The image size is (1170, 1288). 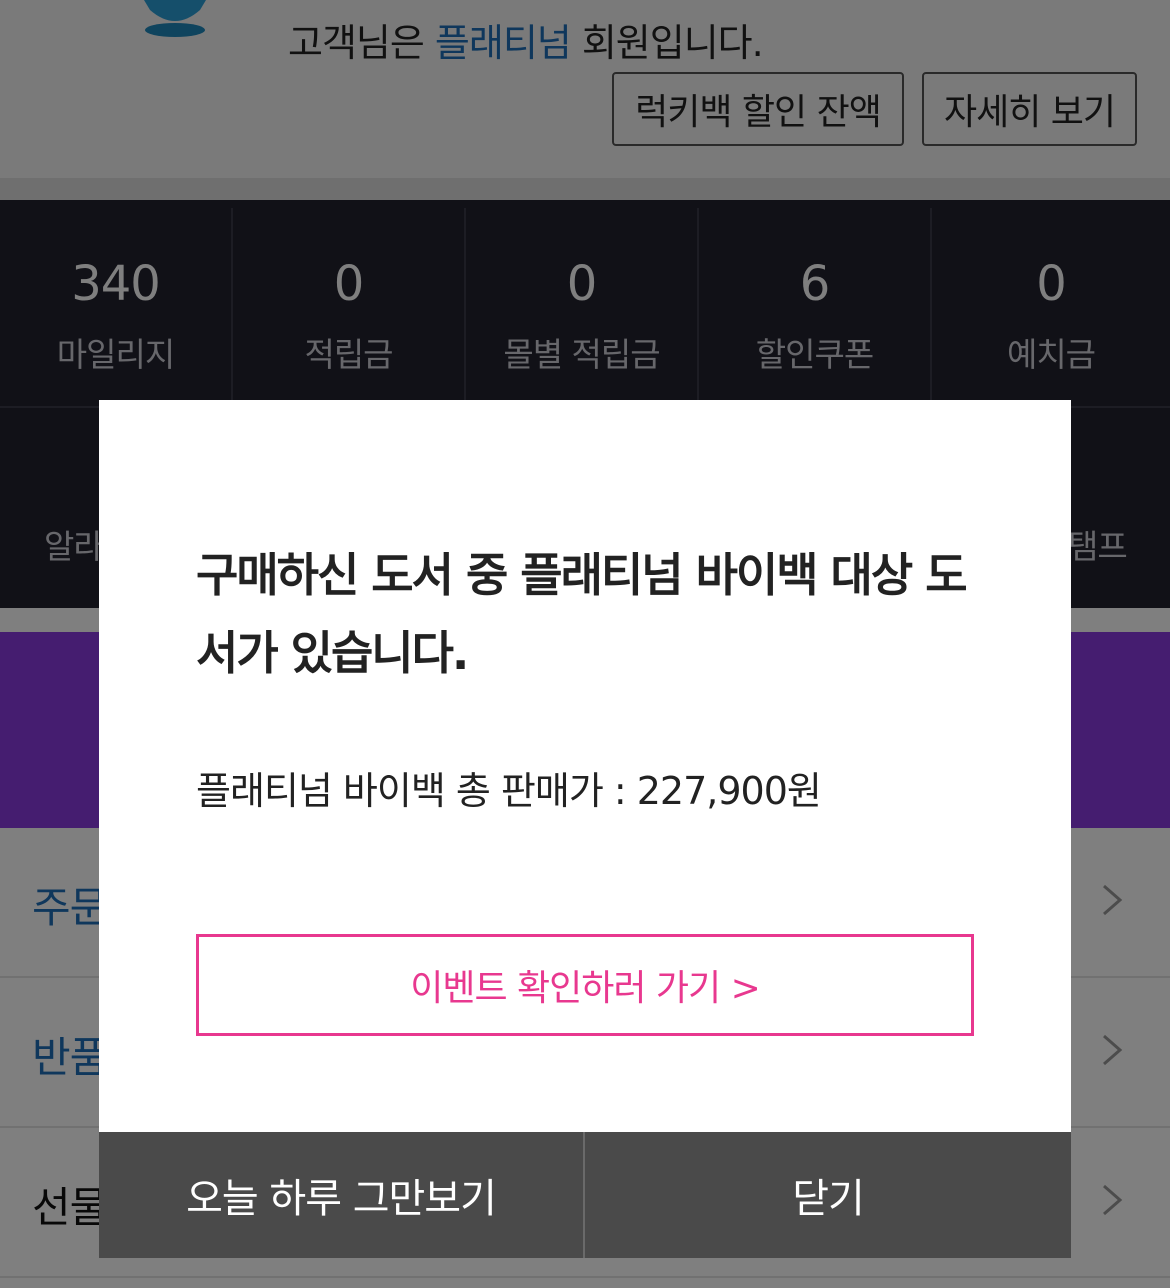 What do you see at coordinates (582, 614) in the screenshot?
I see `dialog-title: 구매하신 도서 중 플래티넘 바이백 대상 도서가 있습니다.` at bounding box center [582, 614].